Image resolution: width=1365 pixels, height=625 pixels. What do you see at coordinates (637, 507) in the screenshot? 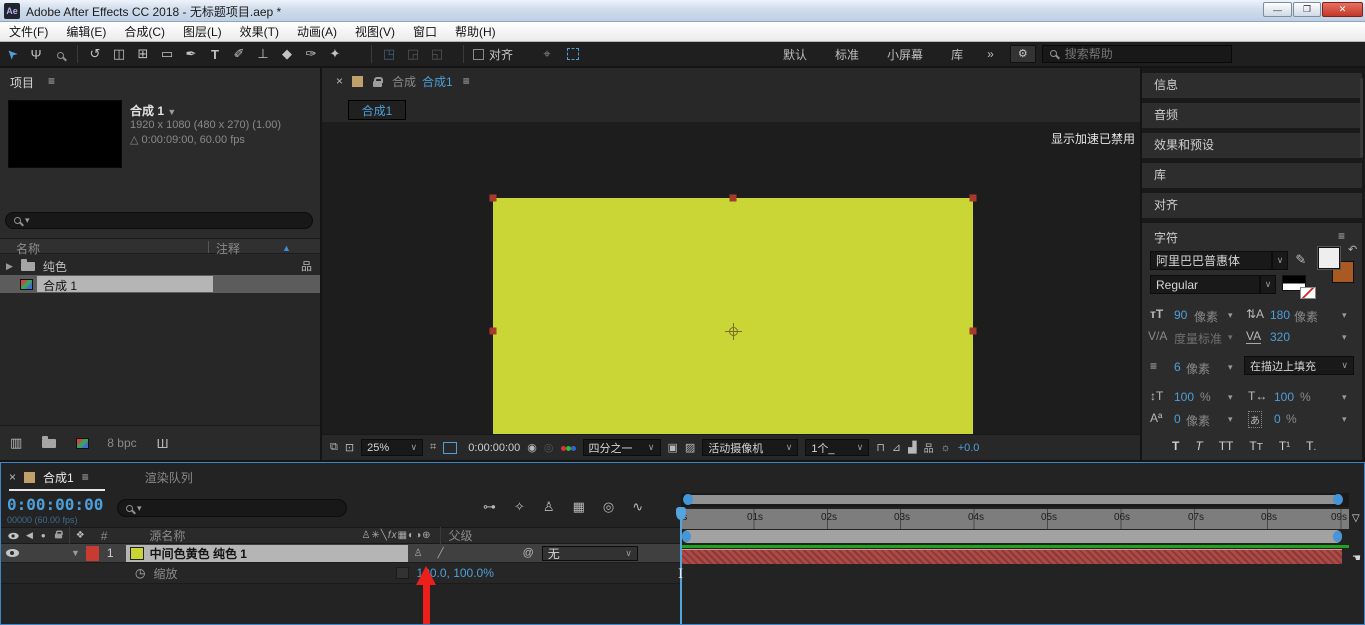
I see `graph-editor-icon: ∿` at bounding box center [637, 507].